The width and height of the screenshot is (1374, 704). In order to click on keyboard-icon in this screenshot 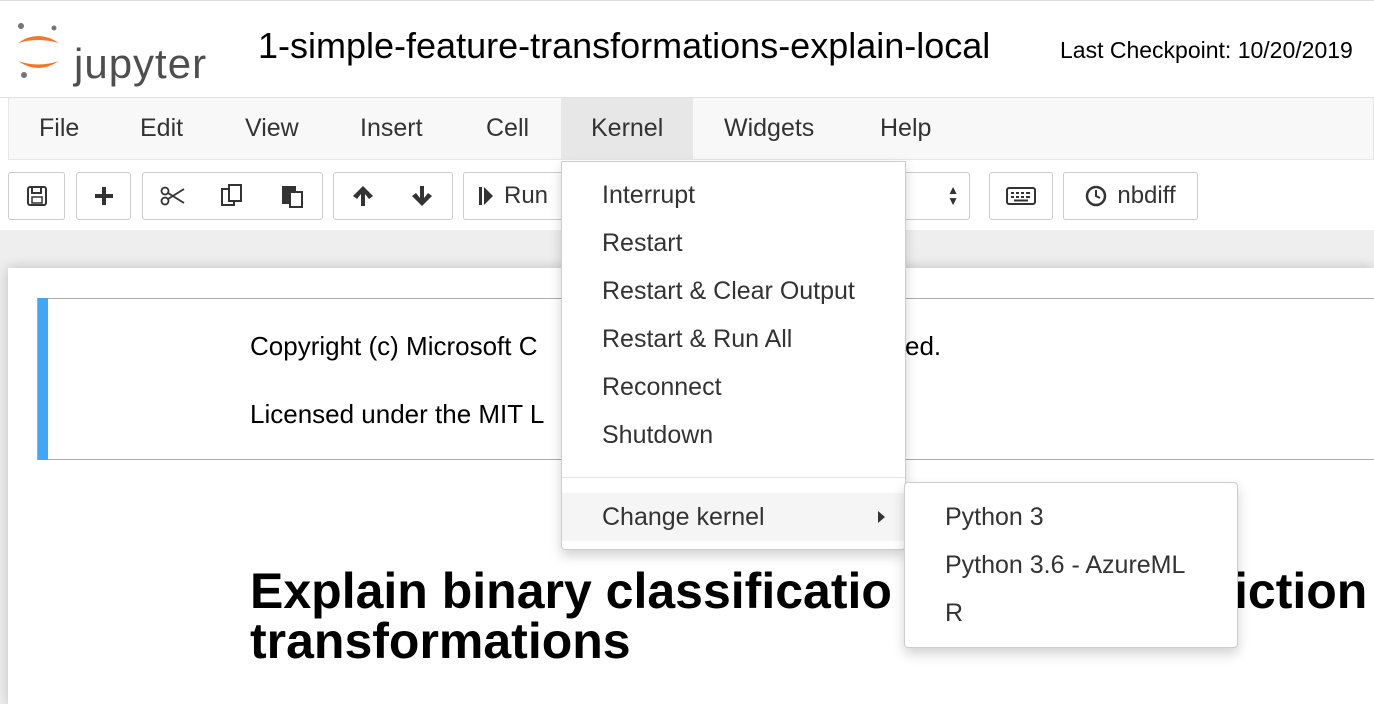, I will do `click(1021, 196)`.